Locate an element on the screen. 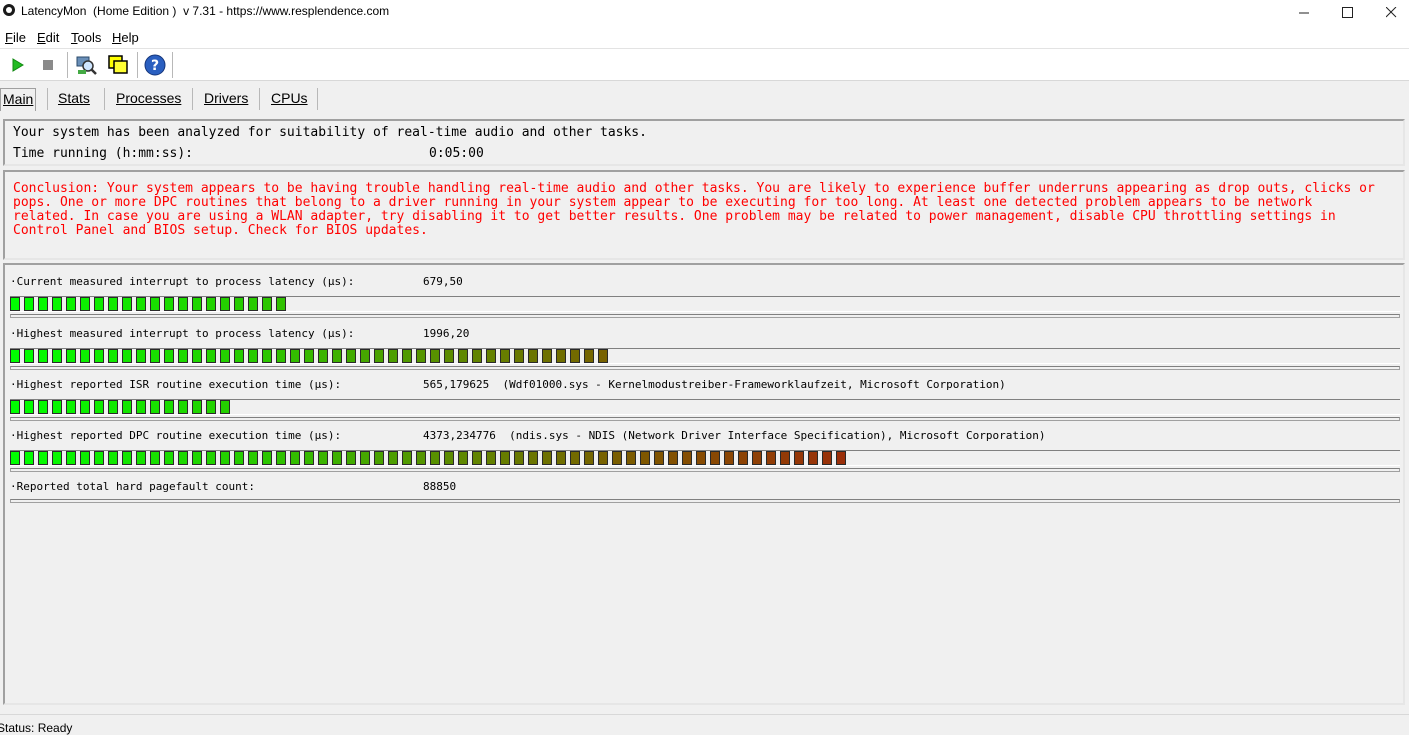  menu-tools: Tools is located at coordinates (86, 37).